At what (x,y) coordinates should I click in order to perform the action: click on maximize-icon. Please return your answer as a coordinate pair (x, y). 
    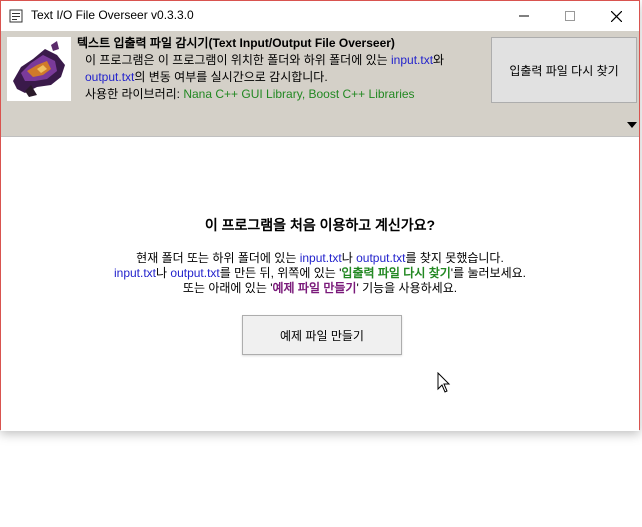
    Looking at the image, I should click on (570, 16).